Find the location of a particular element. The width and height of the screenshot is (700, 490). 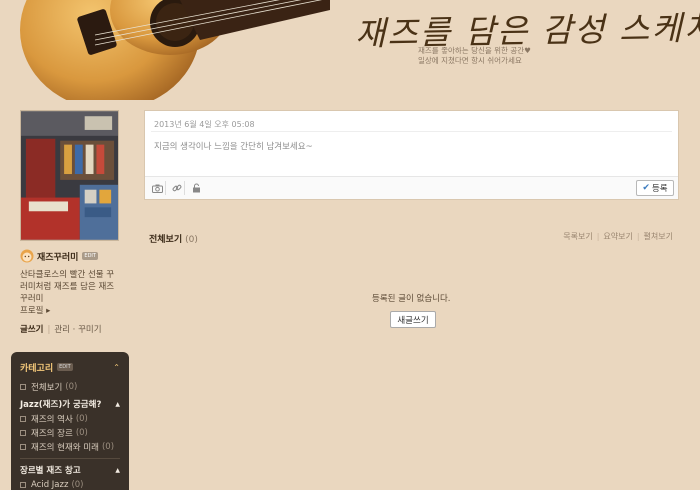

camera-icon is located at coordinates (158, 188).